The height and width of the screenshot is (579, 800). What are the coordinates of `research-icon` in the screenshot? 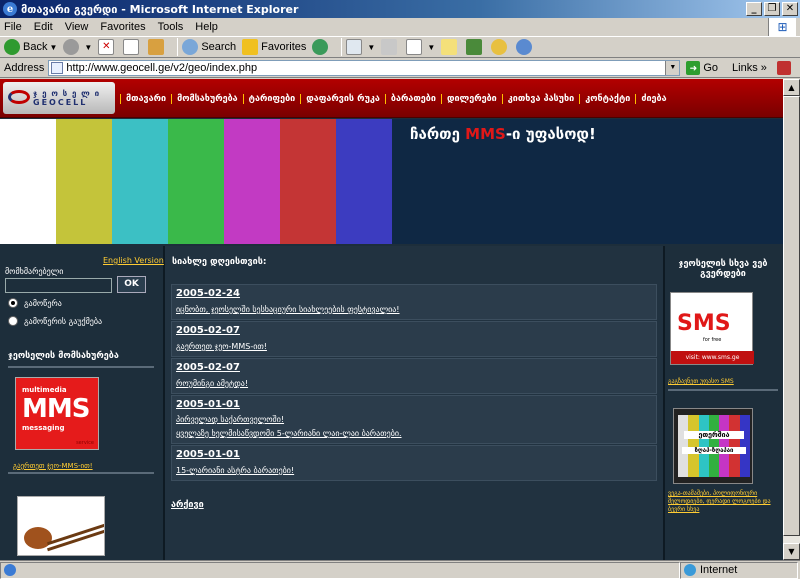 It's located at (474, 47).